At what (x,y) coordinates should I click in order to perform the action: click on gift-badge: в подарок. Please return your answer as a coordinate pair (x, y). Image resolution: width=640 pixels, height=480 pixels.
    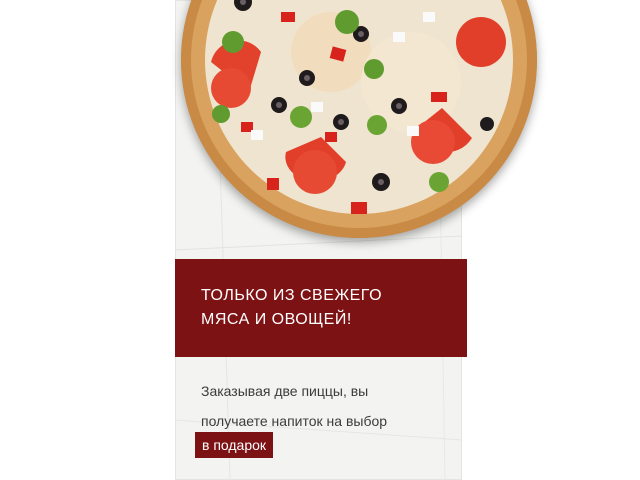
    Looking at the image, I should click on (234, 445).